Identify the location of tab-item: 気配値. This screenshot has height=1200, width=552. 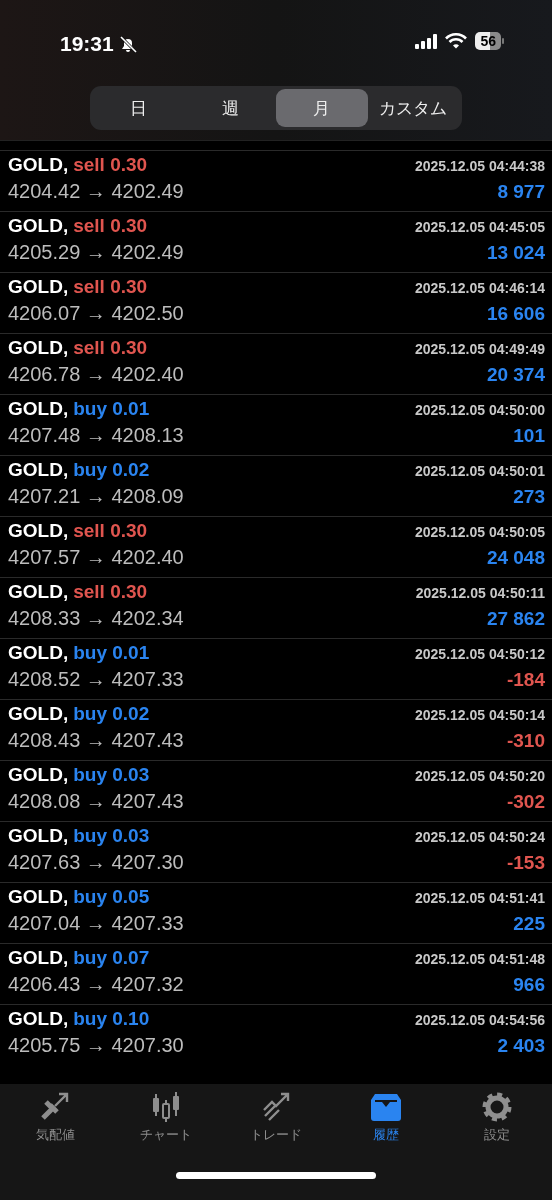
(55, 1118).